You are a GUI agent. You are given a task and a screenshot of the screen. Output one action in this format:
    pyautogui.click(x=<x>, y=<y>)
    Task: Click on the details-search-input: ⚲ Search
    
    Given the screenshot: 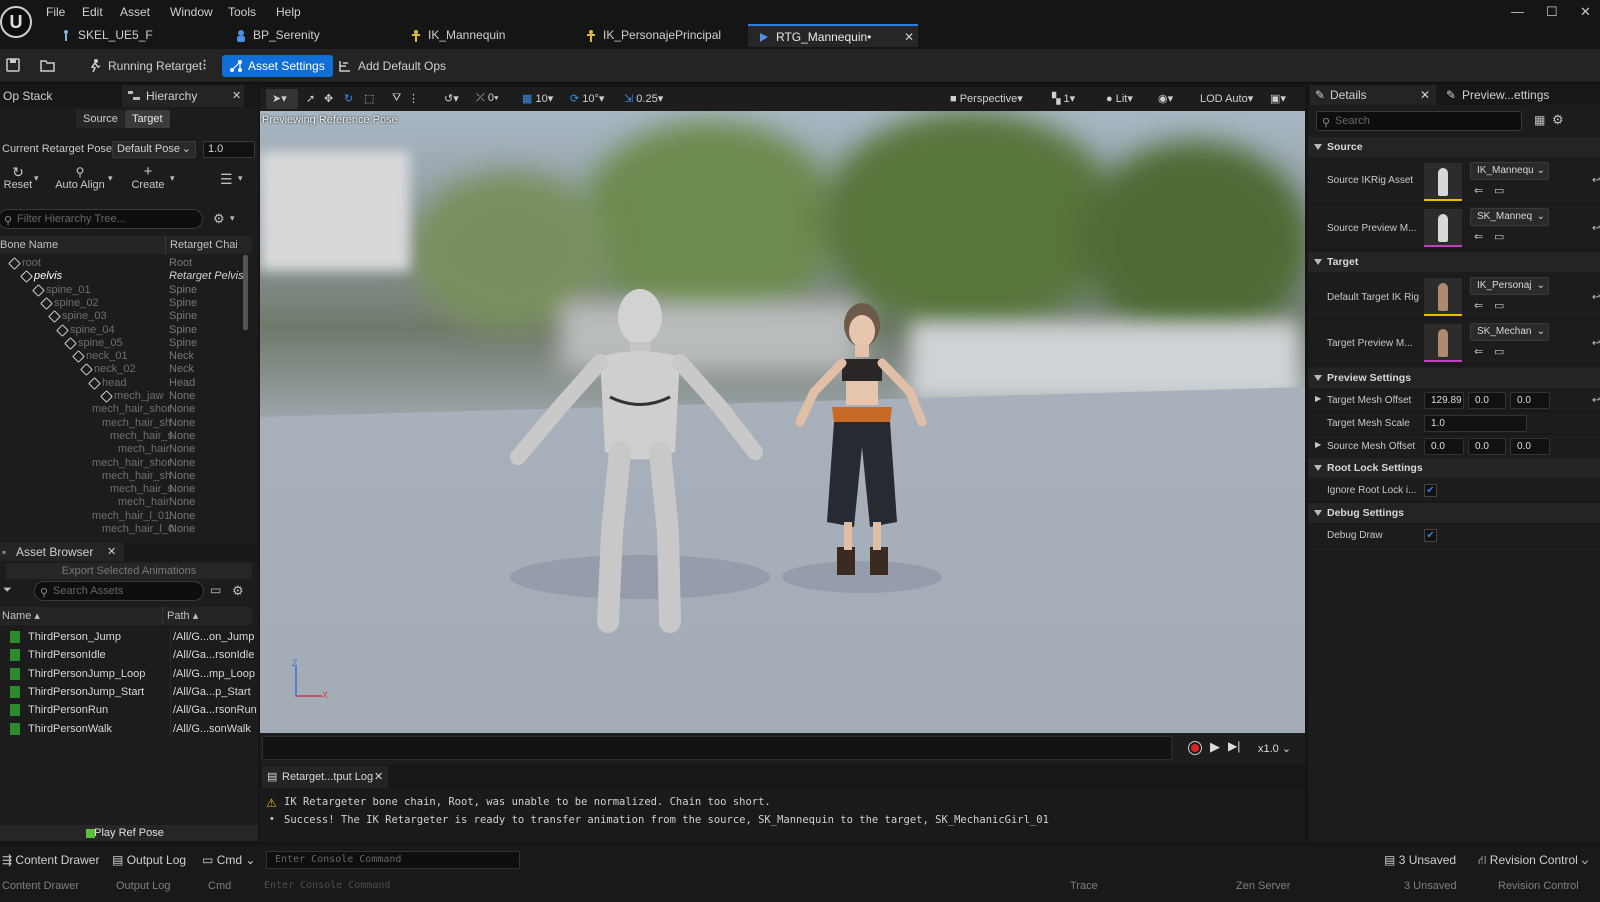 What is the action you would take?
    pyautogui.click(x=1419, y=121)
    